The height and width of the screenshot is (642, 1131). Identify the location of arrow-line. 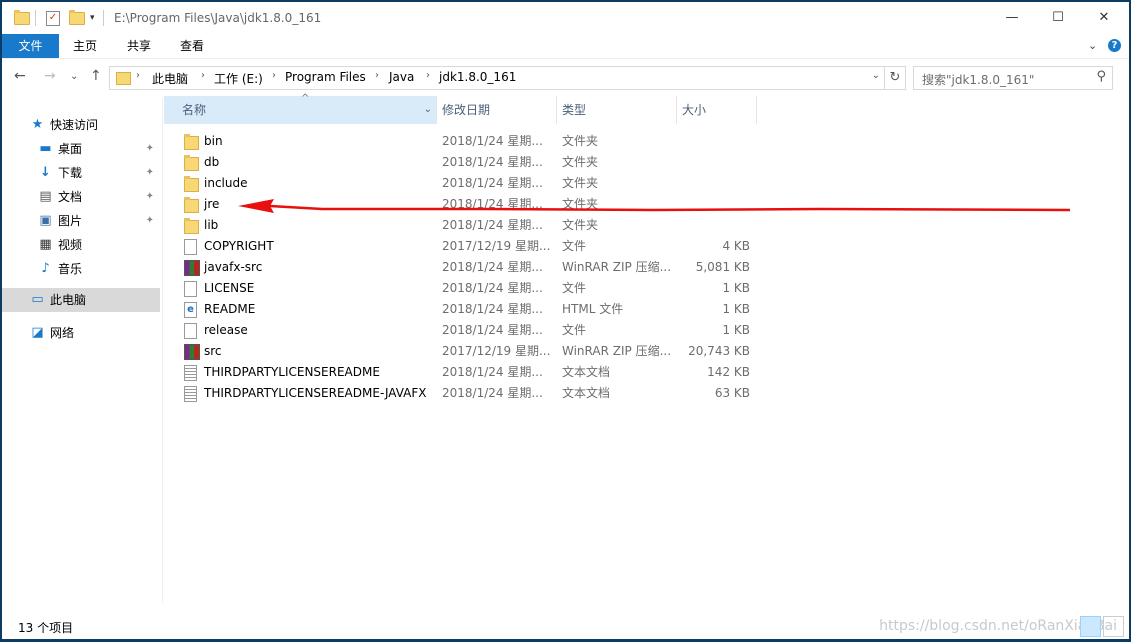
(670, 208).